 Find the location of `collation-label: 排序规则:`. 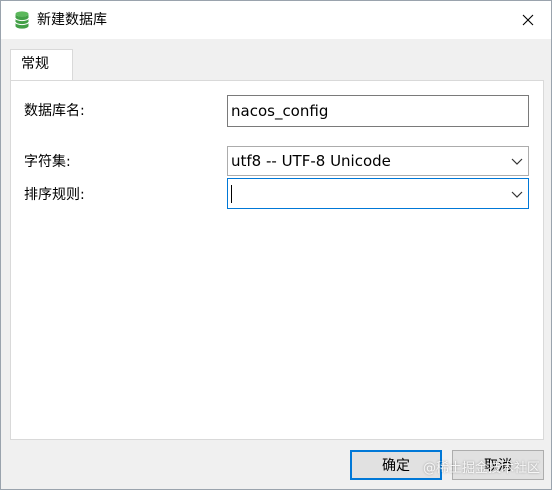

collation-label: 排序规则: is located at coordinates (54, 195).